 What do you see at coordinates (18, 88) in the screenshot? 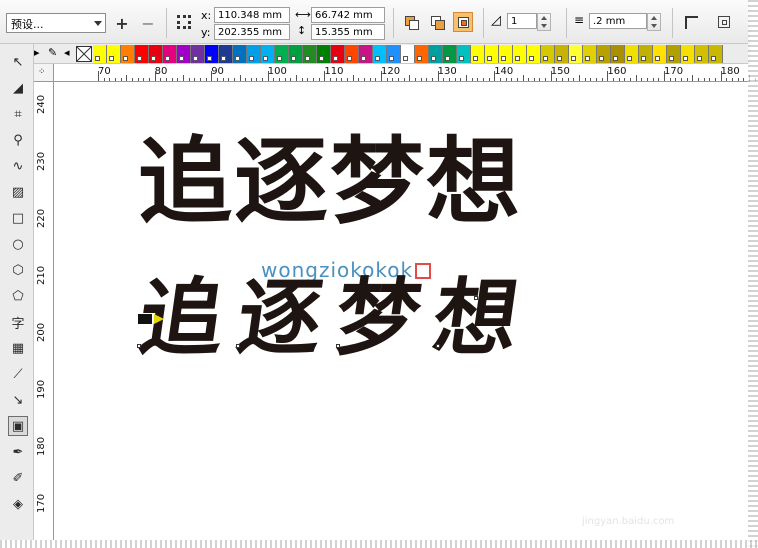
I see `shape-tool: ◢` at bounding box center [18, 88].